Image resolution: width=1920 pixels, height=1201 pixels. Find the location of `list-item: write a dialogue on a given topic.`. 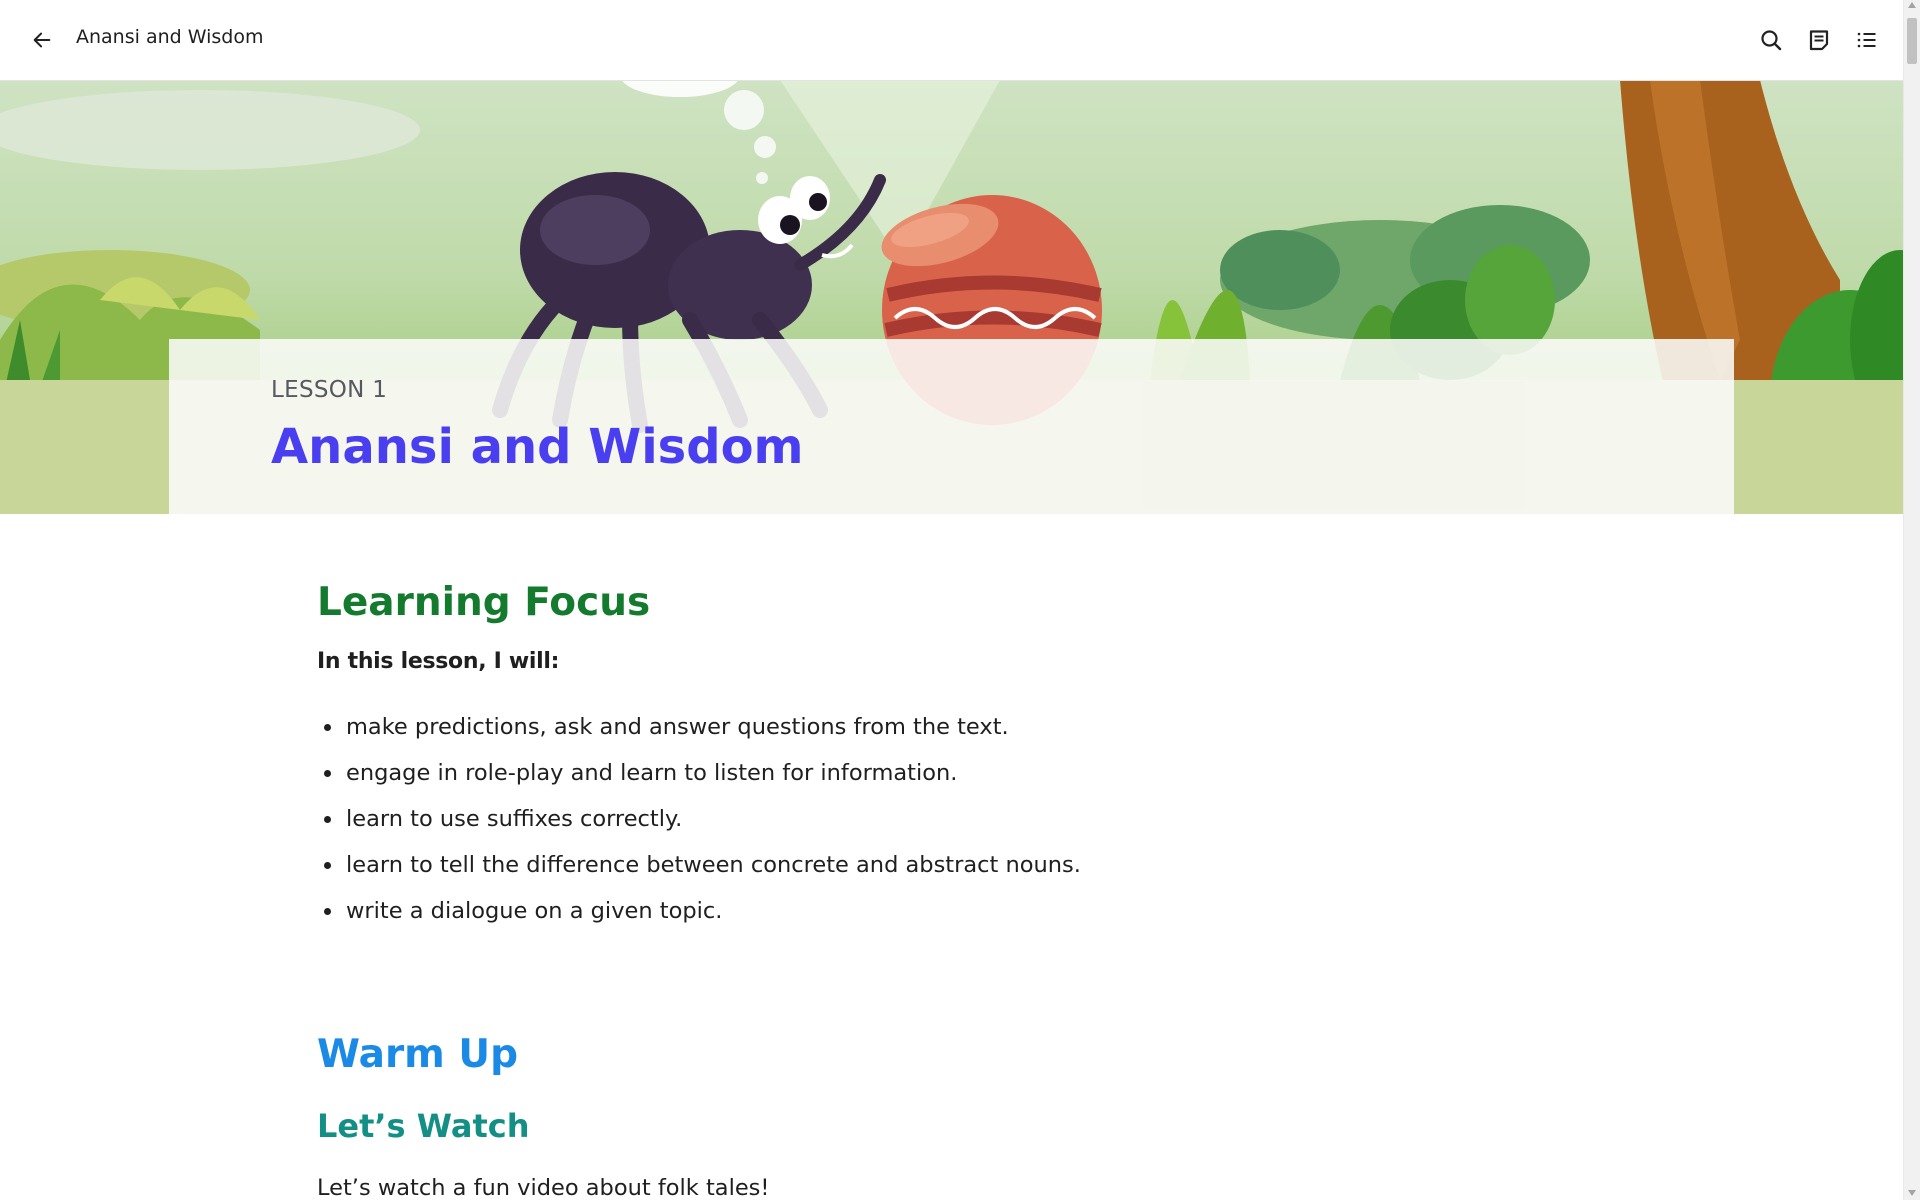

list-item: write a dialogue on a given topic. is located at coordinates (980, 911).